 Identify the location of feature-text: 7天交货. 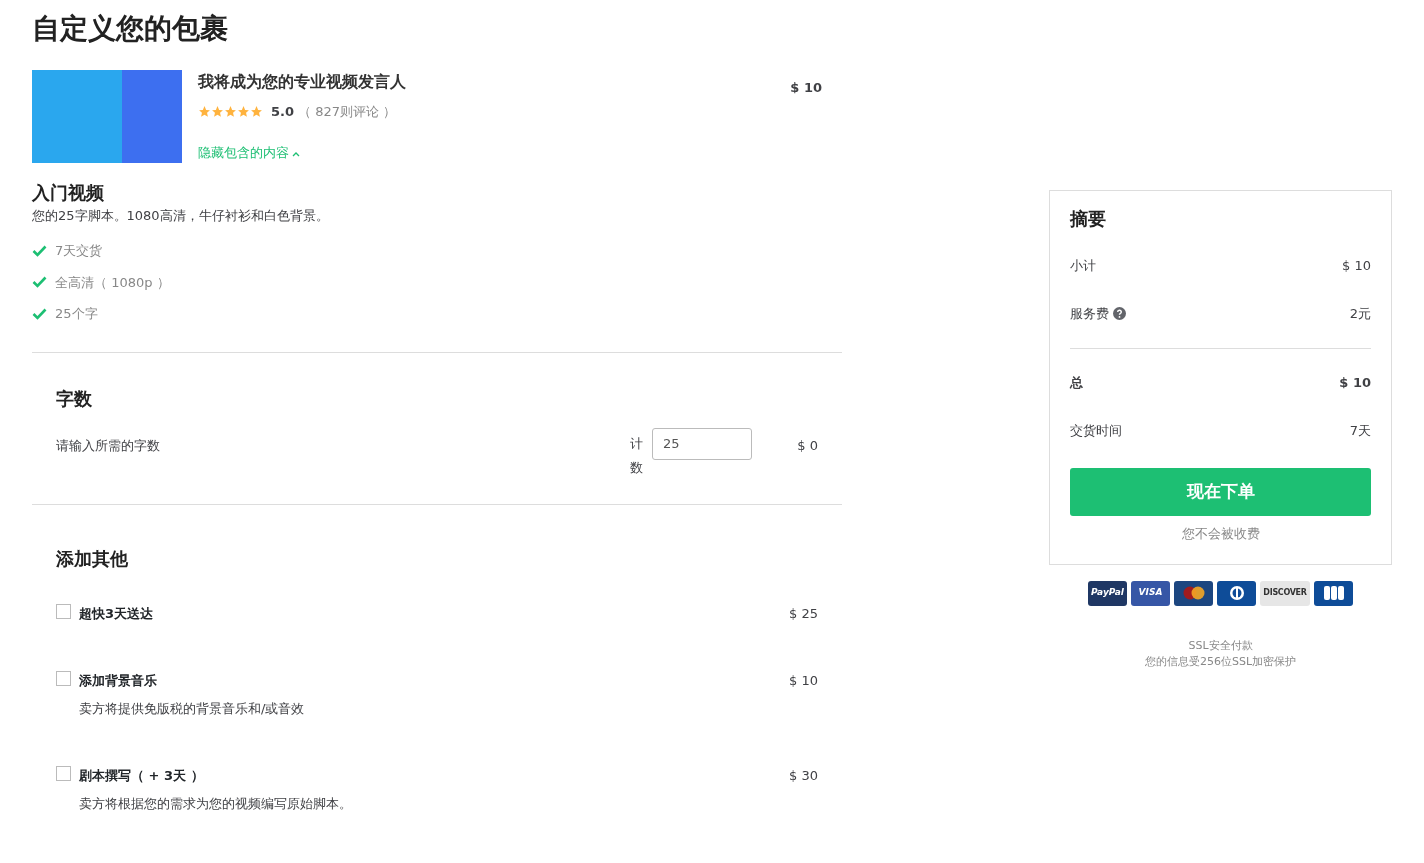
(79, 251).